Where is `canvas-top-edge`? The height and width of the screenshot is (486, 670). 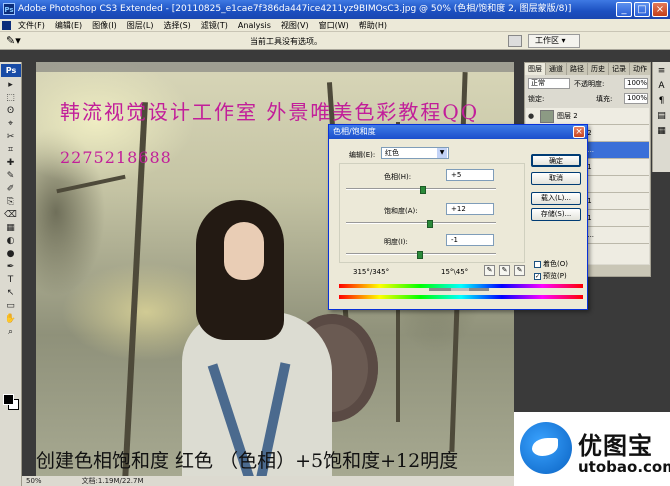
canvas-top-edge is located at coordinates (275, 67).